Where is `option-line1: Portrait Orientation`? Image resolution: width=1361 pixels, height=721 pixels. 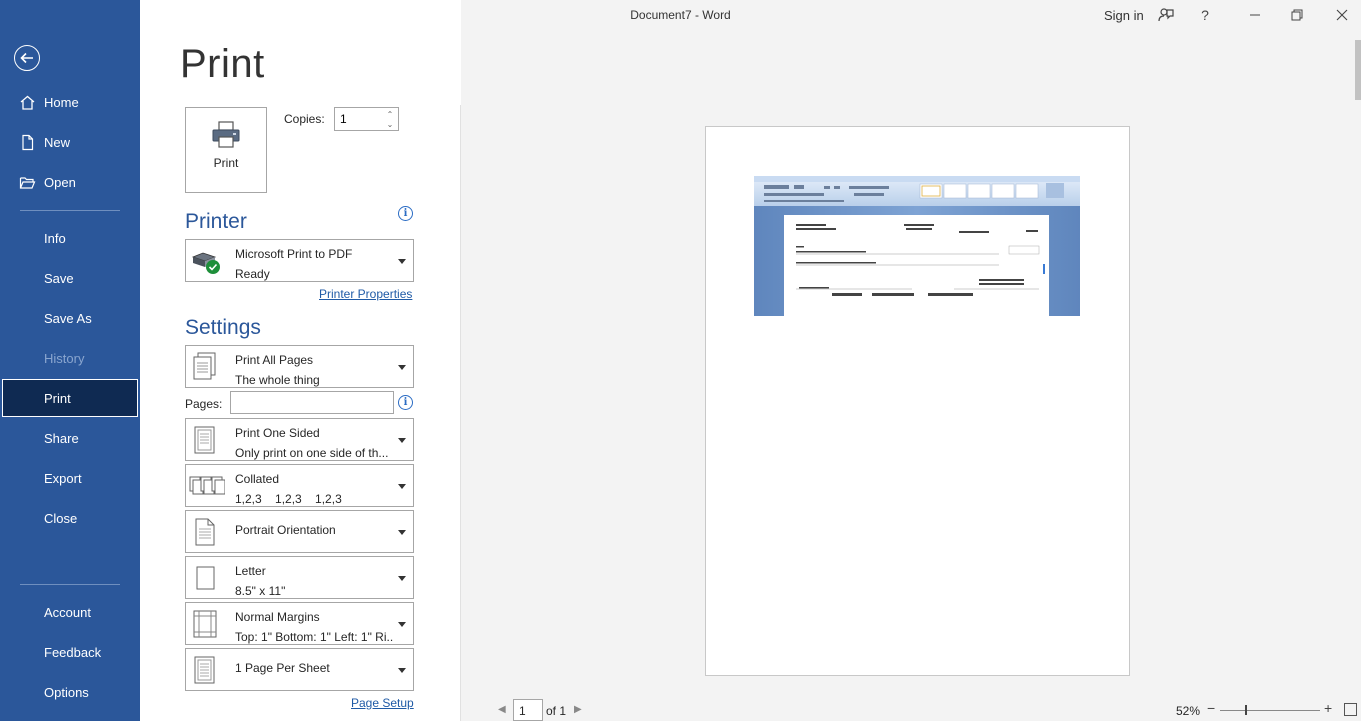 option-line1: Portrait Orientation is located at coordinates (285, 530).